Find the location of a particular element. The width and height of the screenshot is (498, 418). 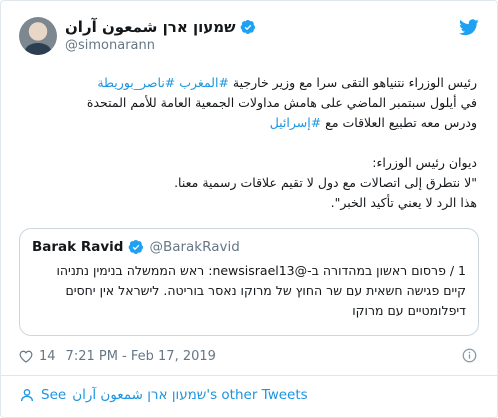

tweet-timestamp: 7:21 PM - Feb 17, 2019 is located at coordinates (141, 356).